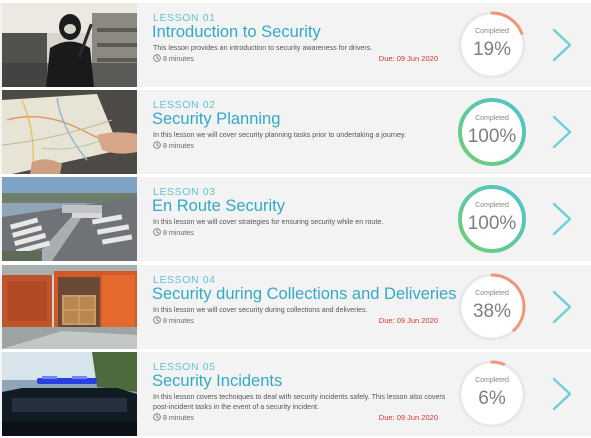  Describe the element at coordinates (492, 49) in the screenshot. I see `progress-value: 19%` at that location.